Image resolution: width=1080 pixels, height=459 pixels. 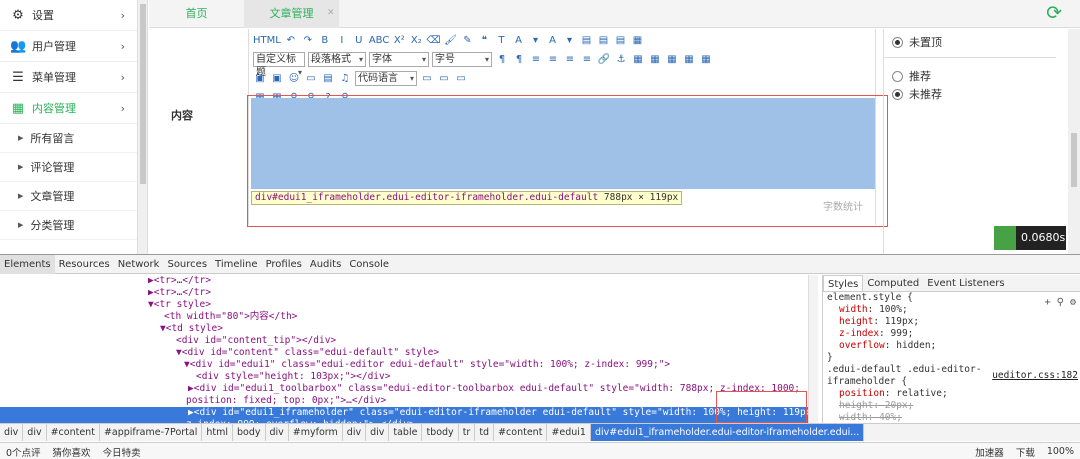 I want to click on breadcrumb-item: #edui1, so click(x=569, y=432).